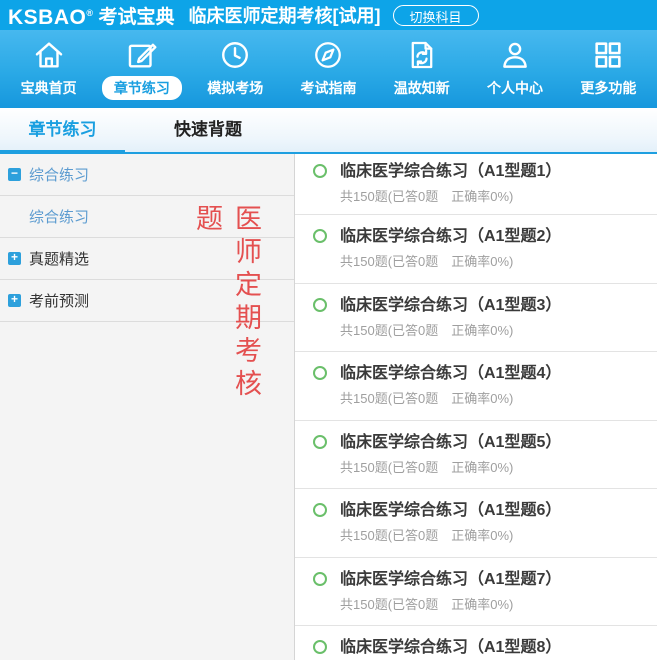 This screenshot has width=657, height=660. I want to click on nav-item-label: 宝典首页, so click(48, 88).